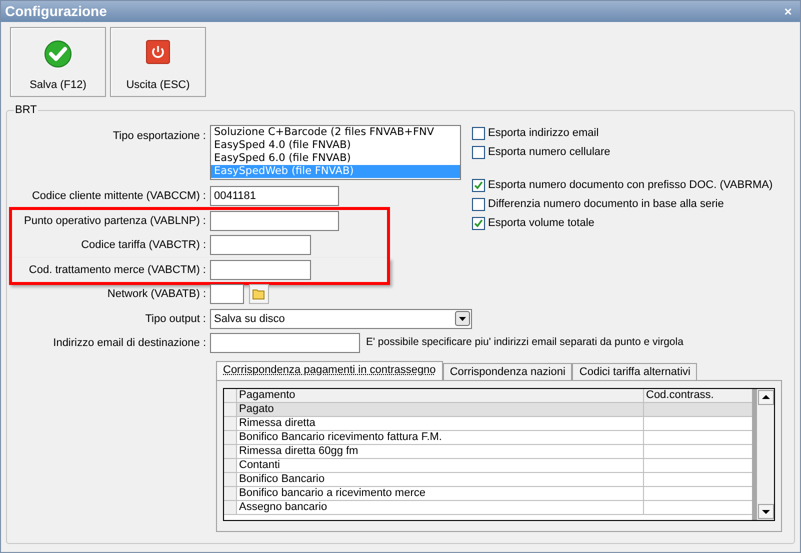  I want to click on table-row: Bonifico bancario a ricevimento merce, so click(488, 493).